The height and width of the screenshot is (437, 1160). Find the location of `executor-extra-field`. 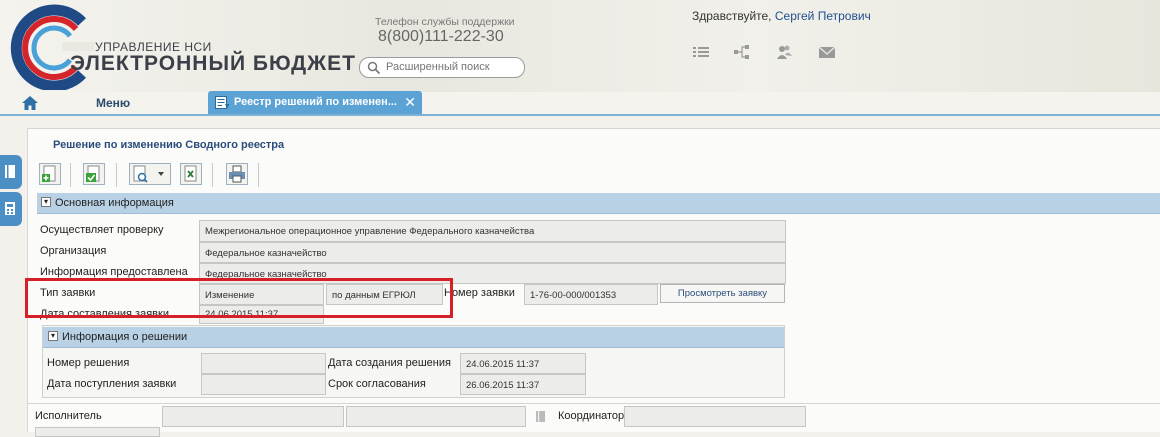

executor-extra-field is located at coordinates (97, 432).